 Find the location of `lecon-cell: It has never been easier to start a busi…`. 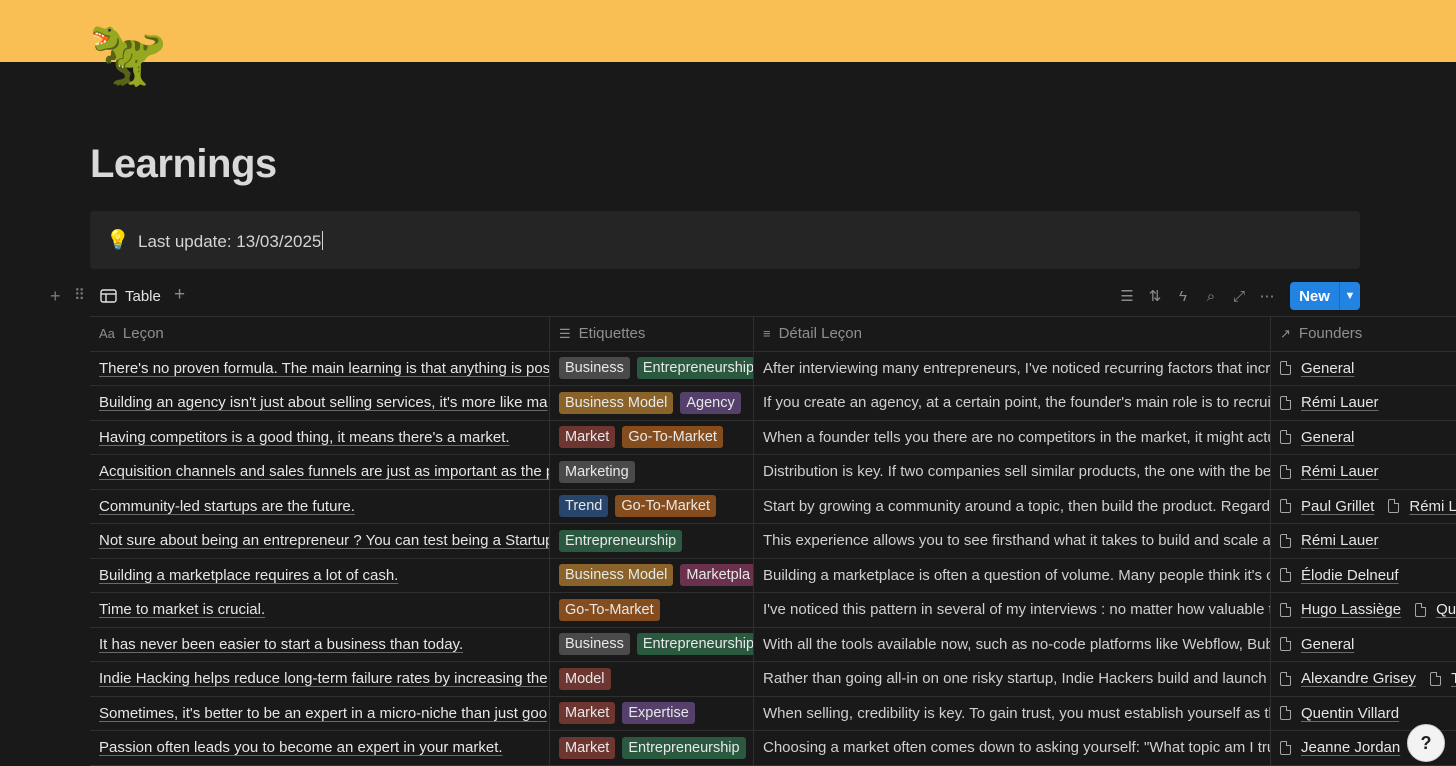

lecon-cell: It has never been easier to start a busi… is located at coordinates (320, 644).